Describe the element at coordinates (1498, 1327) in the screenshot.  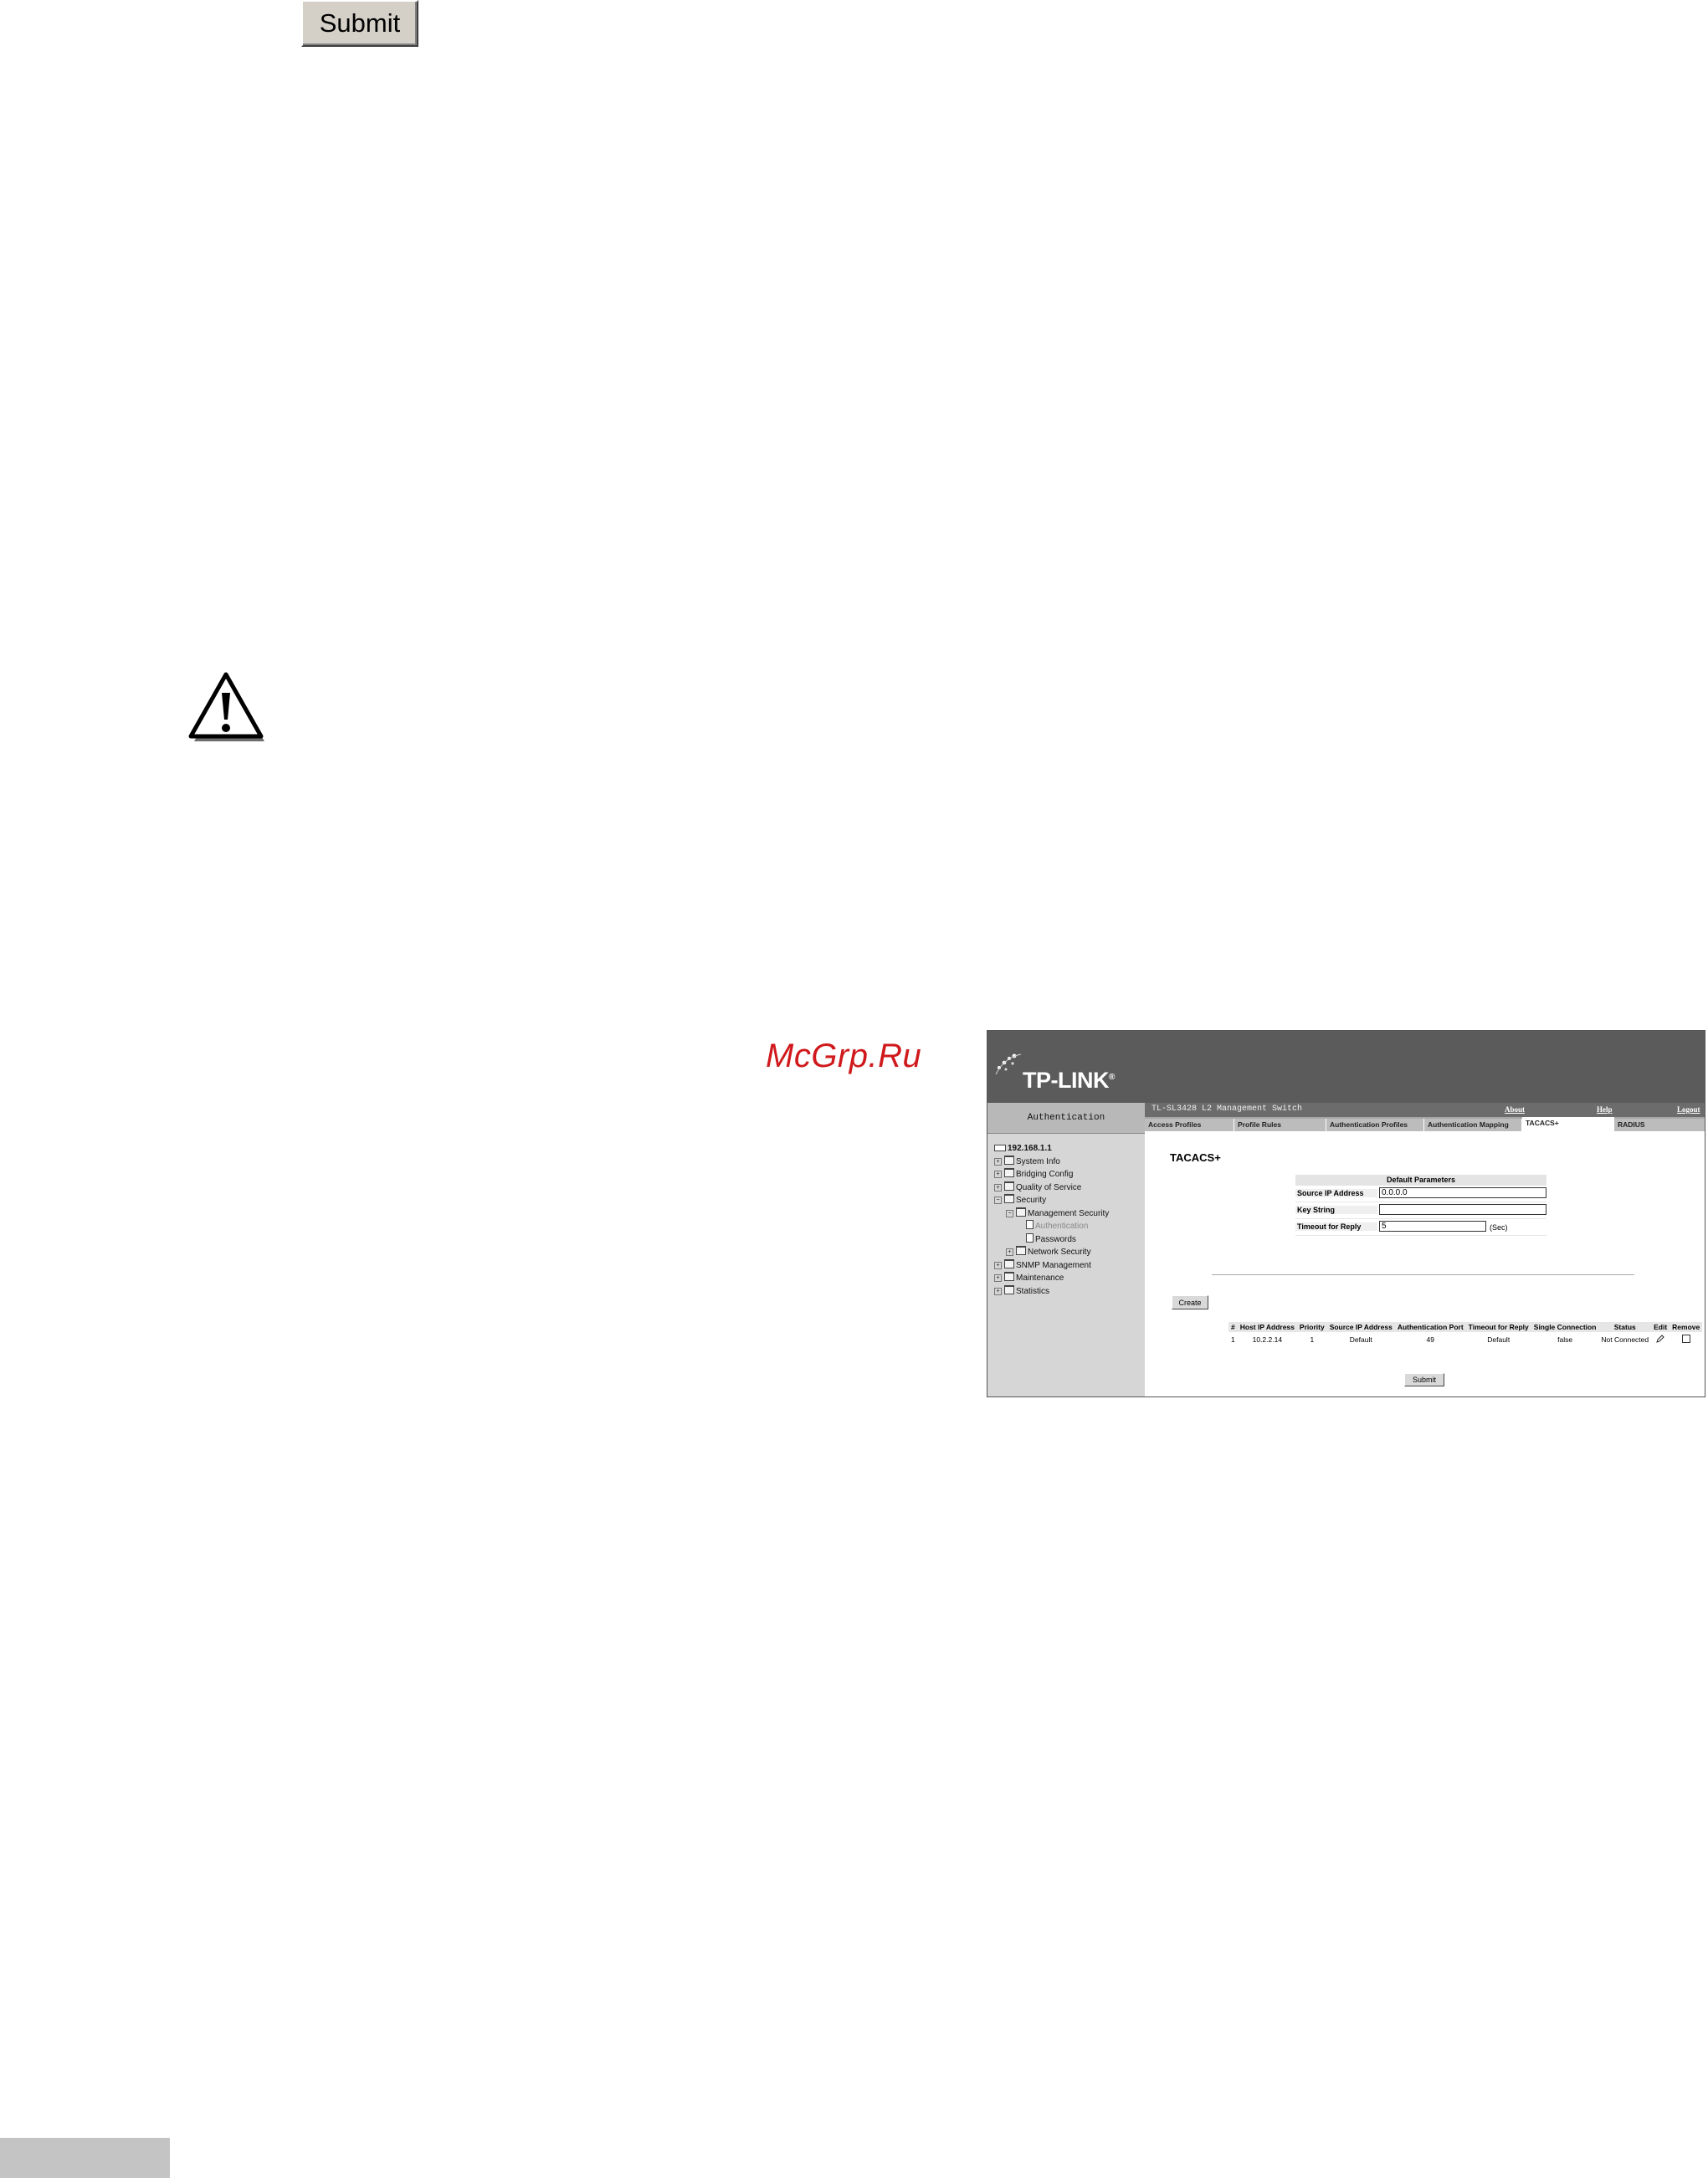
I see `col-header: Timeout for Reply` at that location.